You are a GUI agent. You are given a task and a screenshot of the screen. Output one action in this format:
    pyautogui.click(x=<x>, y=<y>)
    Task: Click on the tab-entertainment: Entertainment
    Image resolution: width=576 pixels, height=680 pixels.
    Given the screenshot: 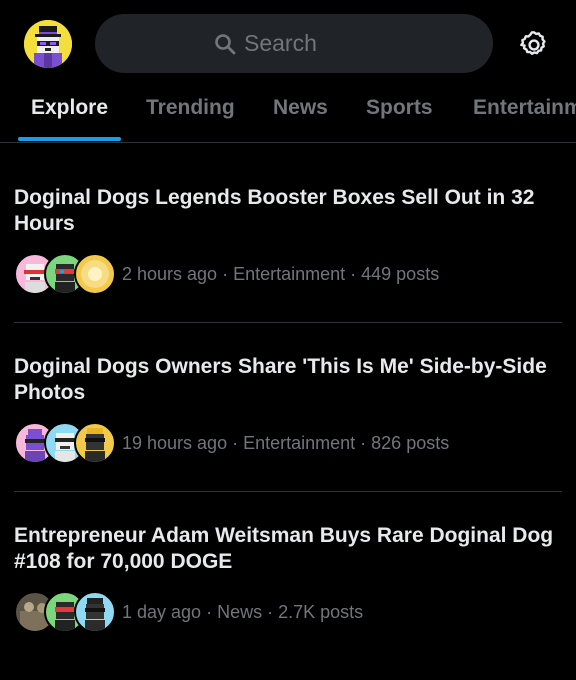 What is the action you would take?
    pyautogui.click(x=524, y=108)
    